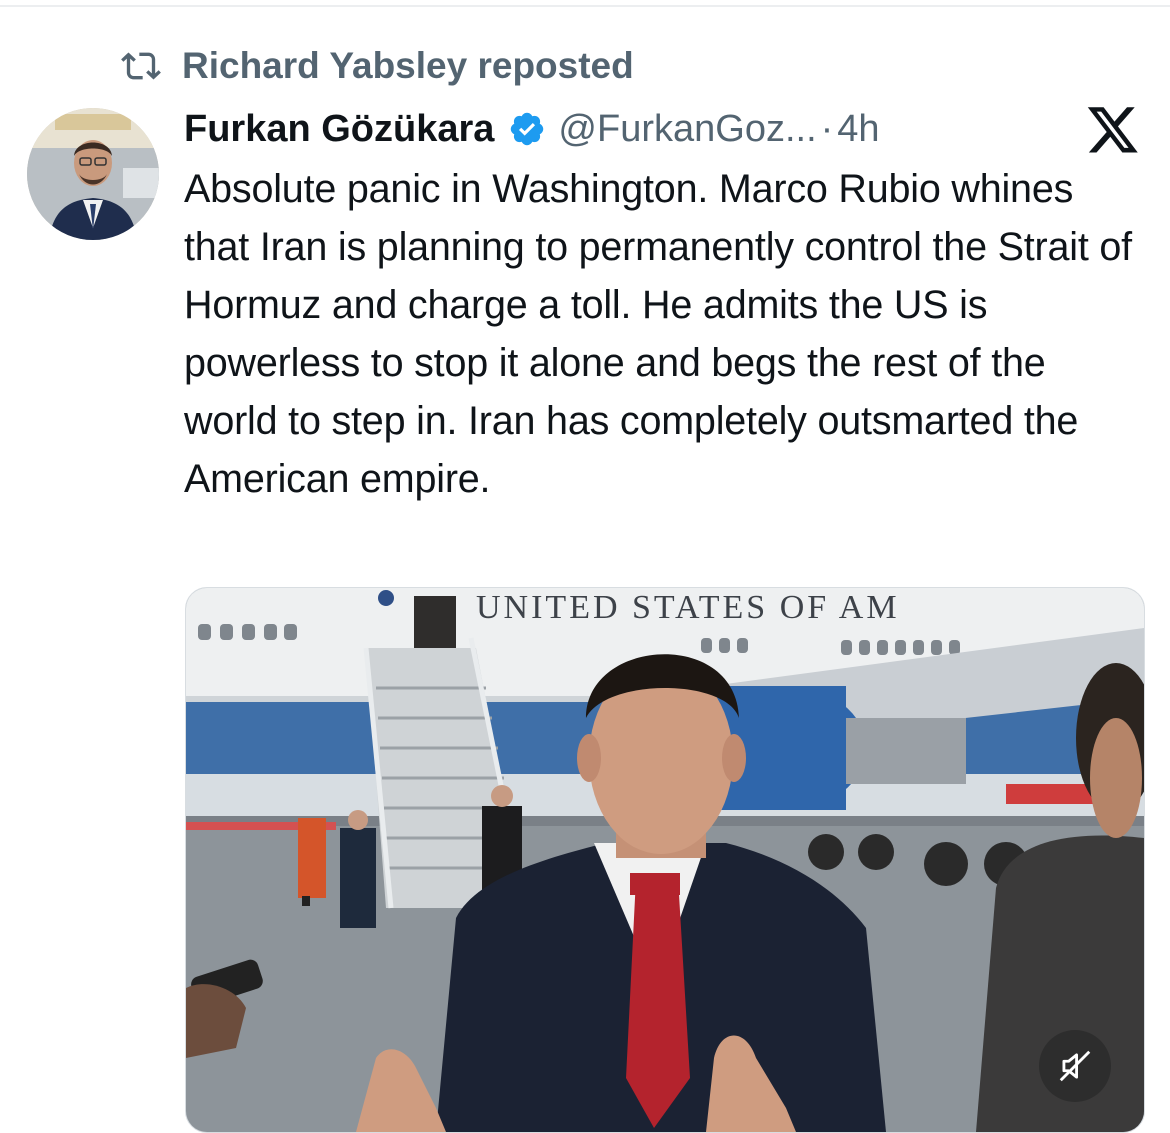 The height and width of the screenshot is (1133, 1170). What do you see at coordinates (858, 129) in the screenshot?
I see `timestamp: 4h` at bounding box center [858, 129].